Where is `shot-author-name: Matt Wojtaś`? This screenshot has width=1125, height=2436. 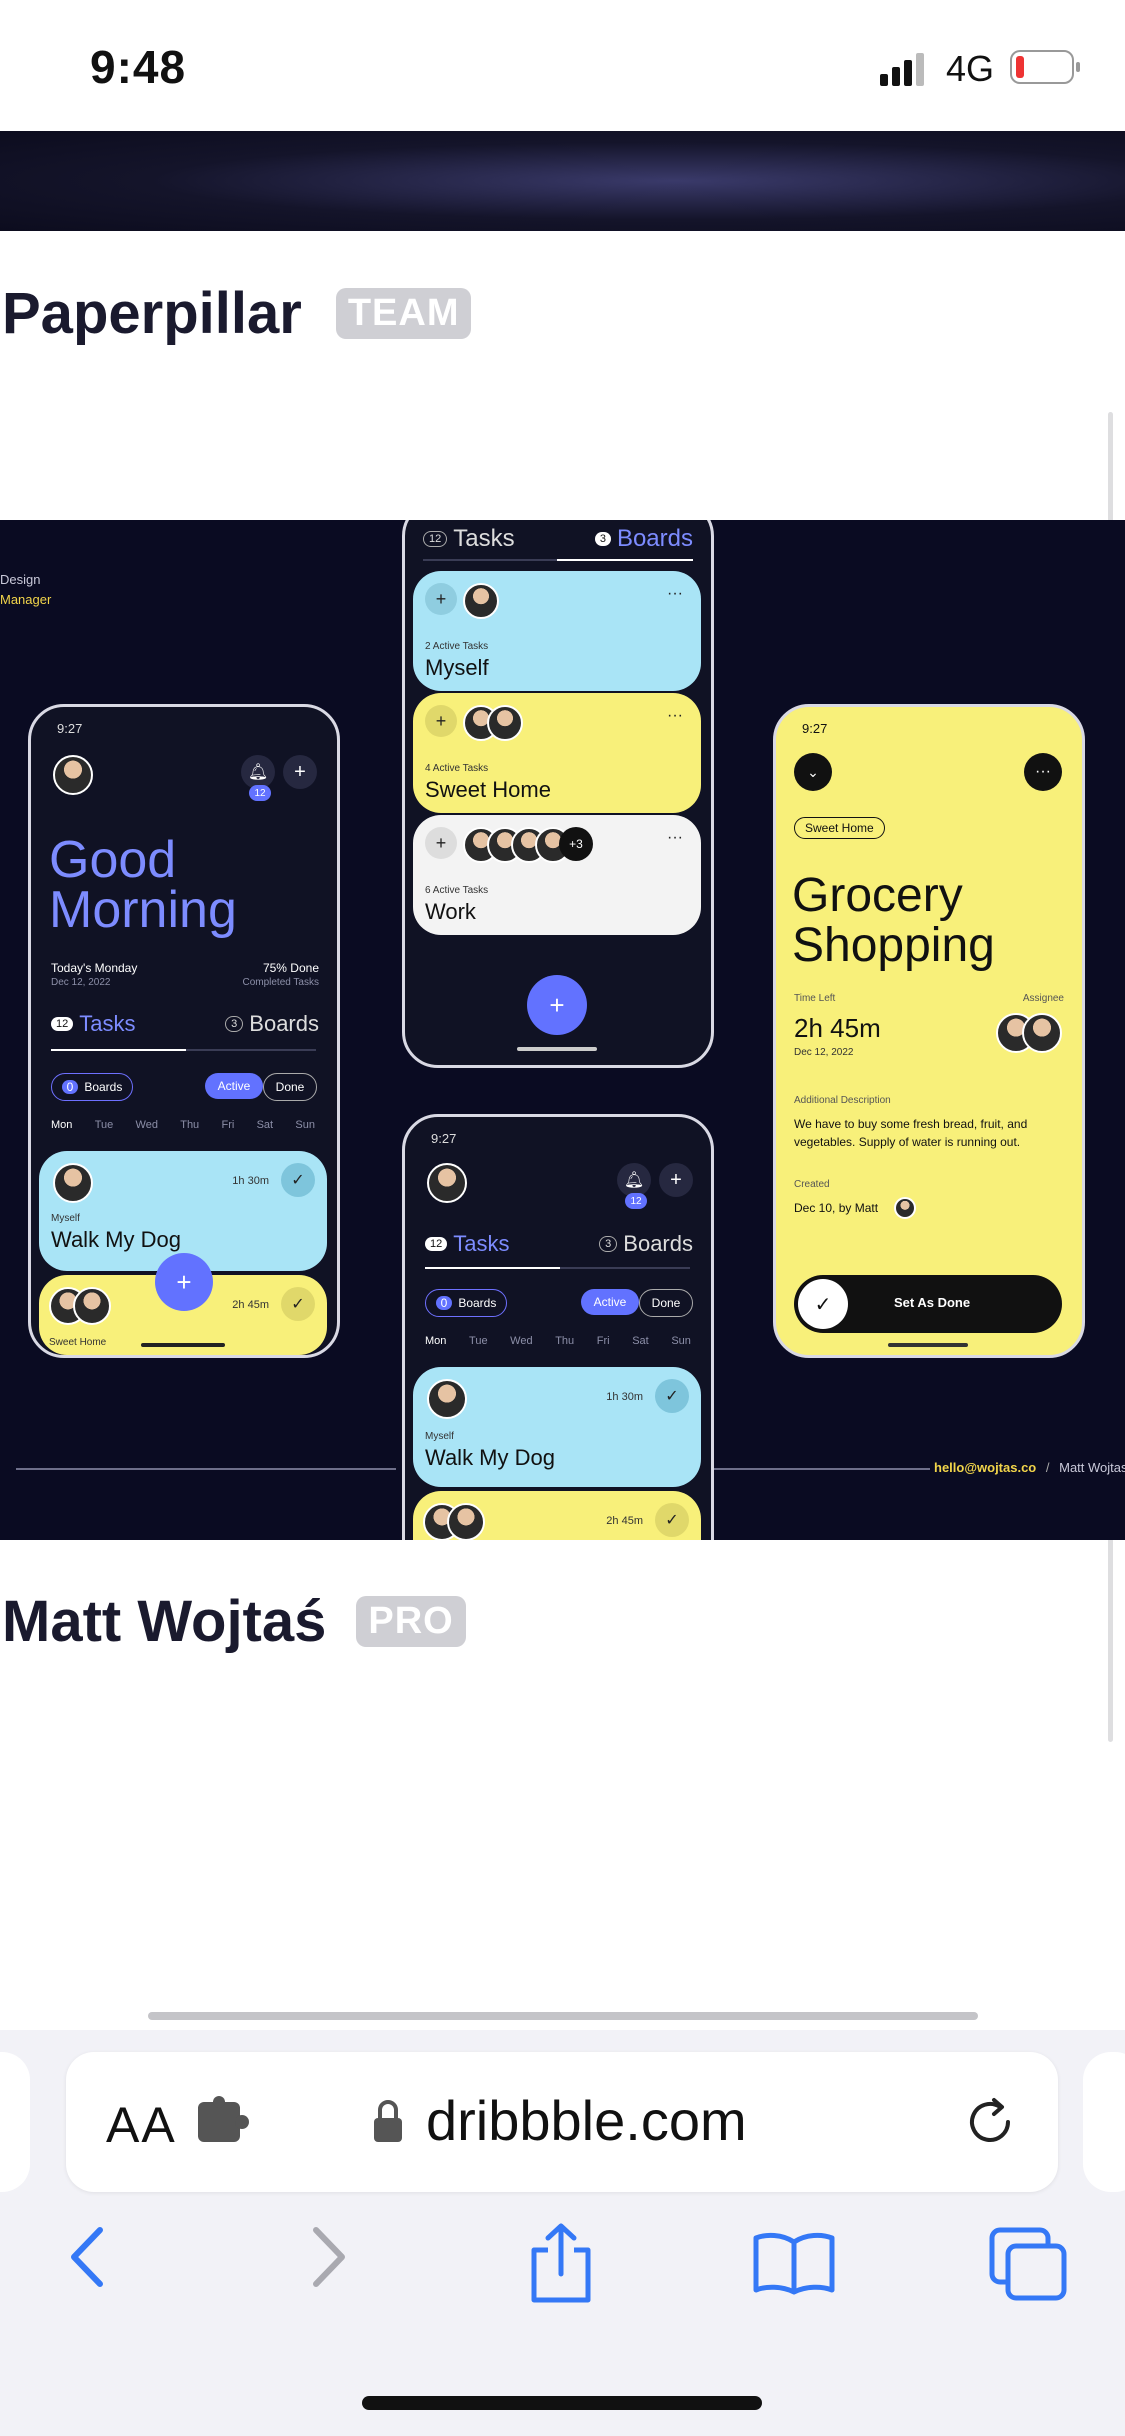 shot-author-name: Matt Wojtaś is located at coordinates (164, 1621).